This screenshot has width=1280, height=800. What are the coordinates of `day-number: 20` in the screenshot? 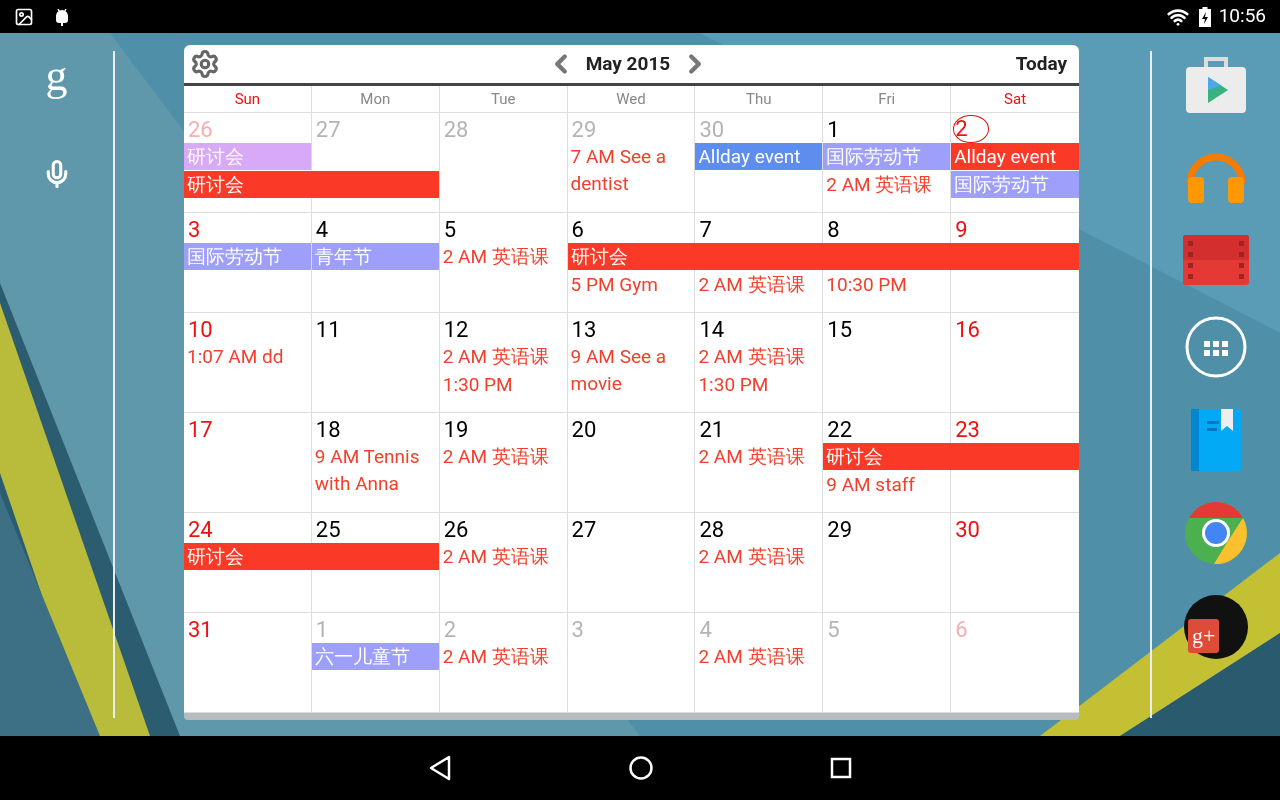 It's located at (584, 430).